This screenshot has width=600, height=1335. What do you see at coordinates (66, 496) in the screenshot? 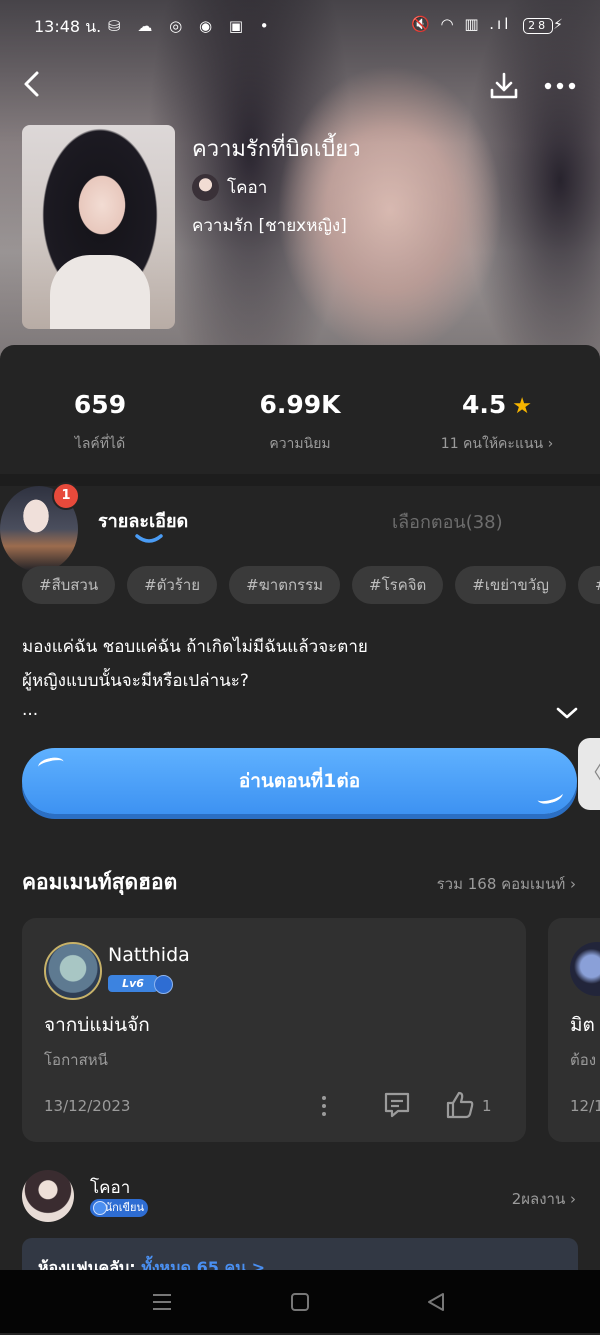
I see `notification-badge: 1` at bounding box center [66, 496].